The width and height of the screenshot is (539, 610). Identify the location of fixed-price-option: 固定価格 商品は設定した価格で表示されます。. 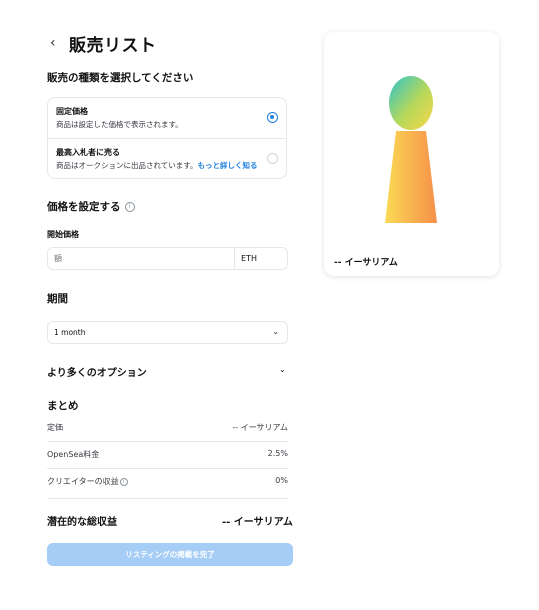
(167, 118).